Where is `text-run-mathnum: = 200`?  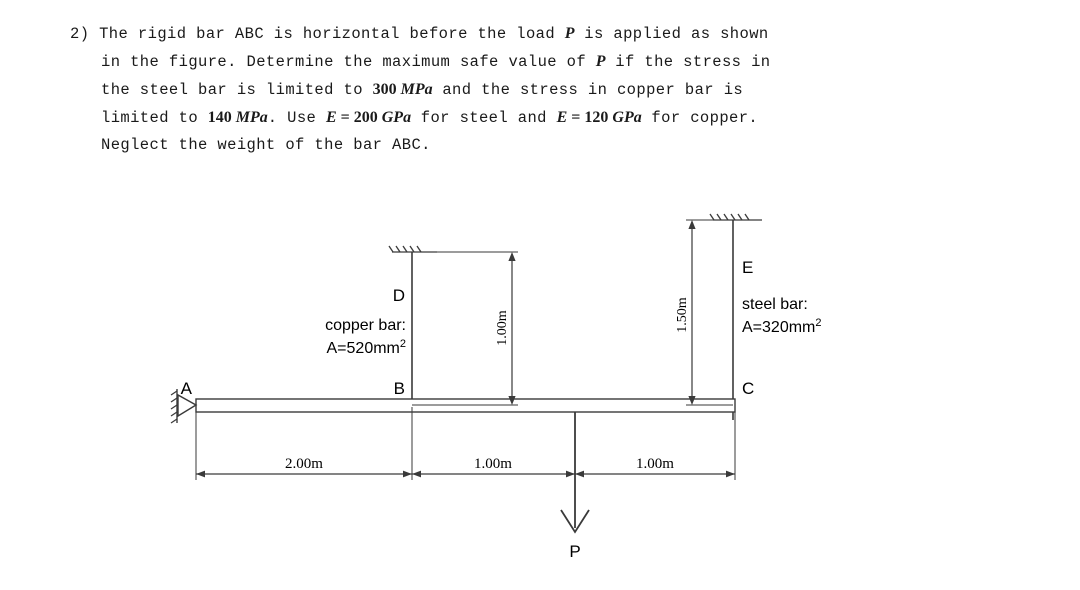
text-run-mathnum: = 200 is located at coordinates (357, 117).